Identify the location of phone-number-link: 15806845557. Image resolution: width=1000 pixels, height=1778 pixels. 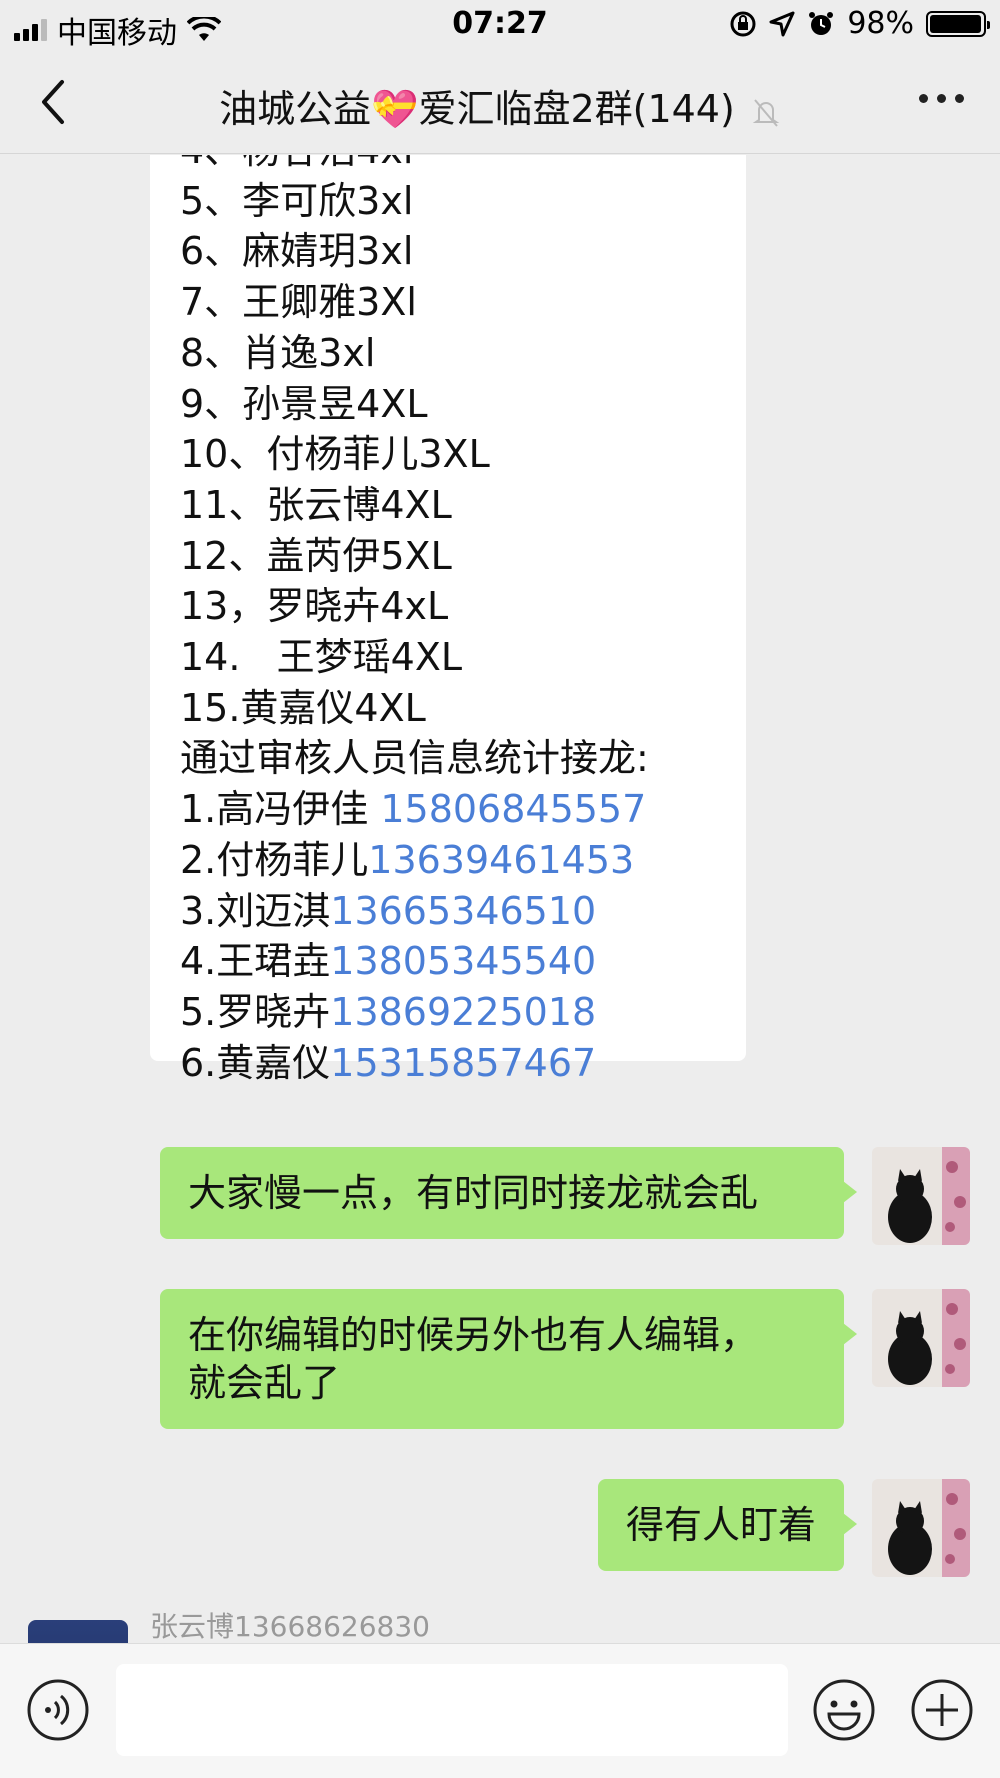
(513, 809).